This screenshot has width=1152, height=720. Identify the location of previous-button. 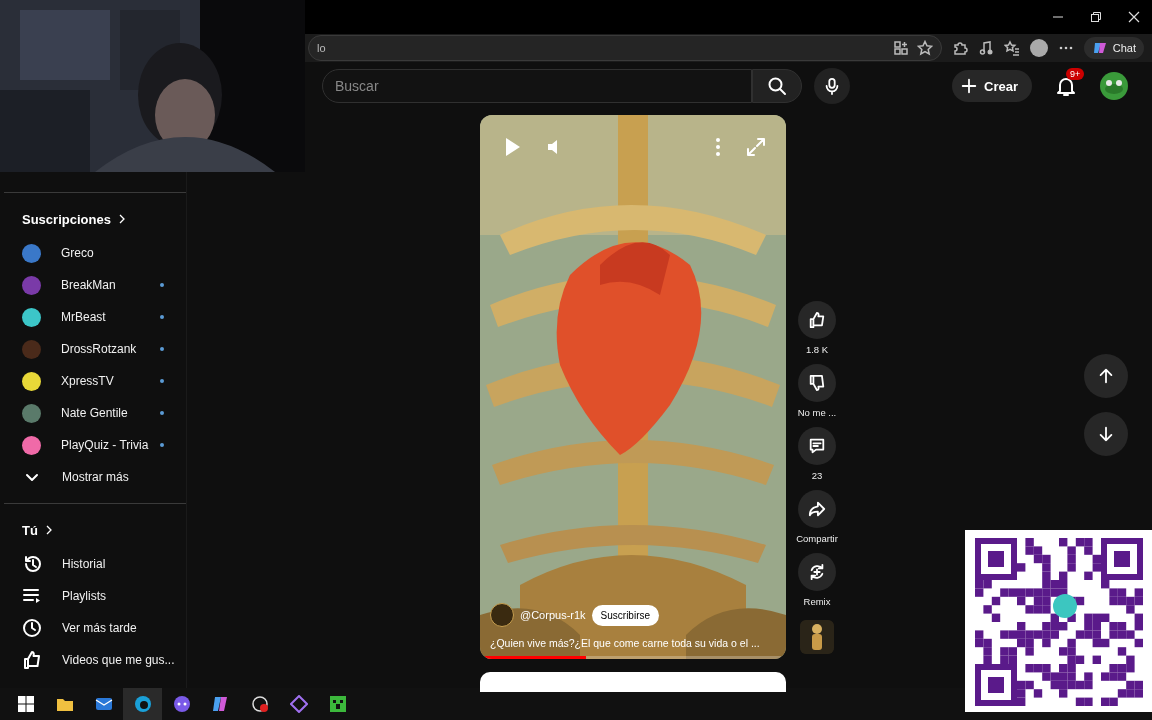
(1106, 376).